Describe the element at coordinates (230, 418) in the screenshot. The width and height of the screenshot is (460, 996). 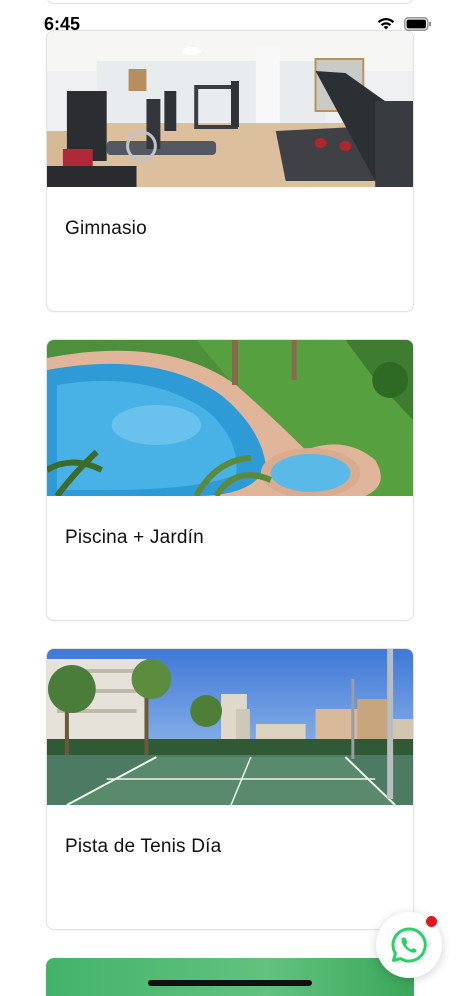
I see `pool-garden-photo` at that location.